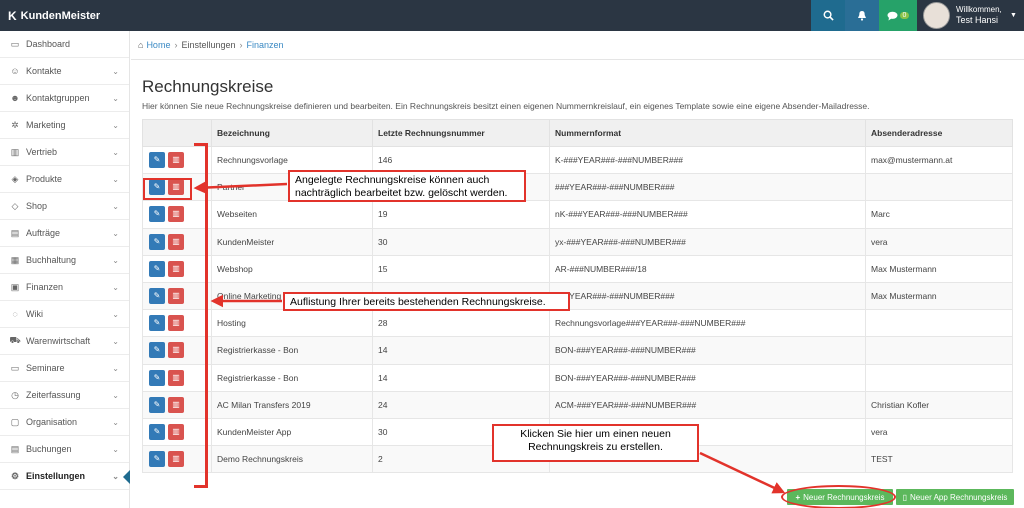  What do you see at coordinates (46, 125) in the screenshot?
I see `sidebar-item-label: Marketing` at bounding box center [46, 125].